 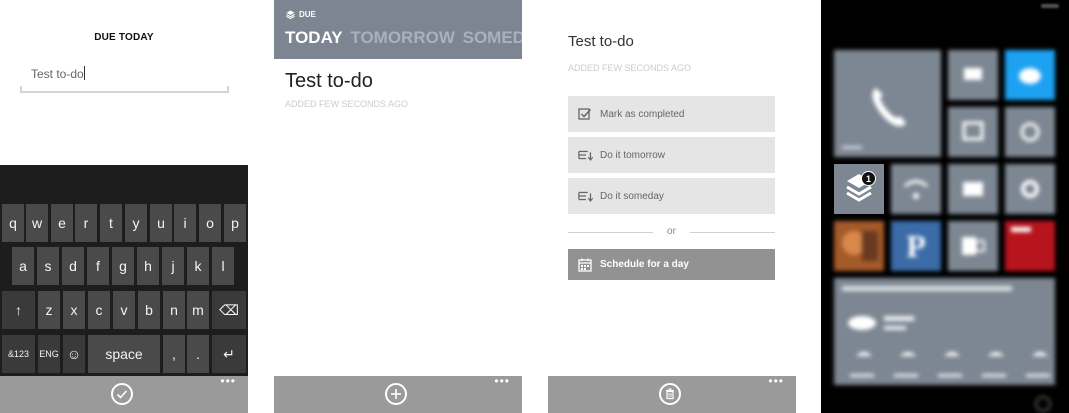 I want to click on key-t: t, so click(x=111, y=223).